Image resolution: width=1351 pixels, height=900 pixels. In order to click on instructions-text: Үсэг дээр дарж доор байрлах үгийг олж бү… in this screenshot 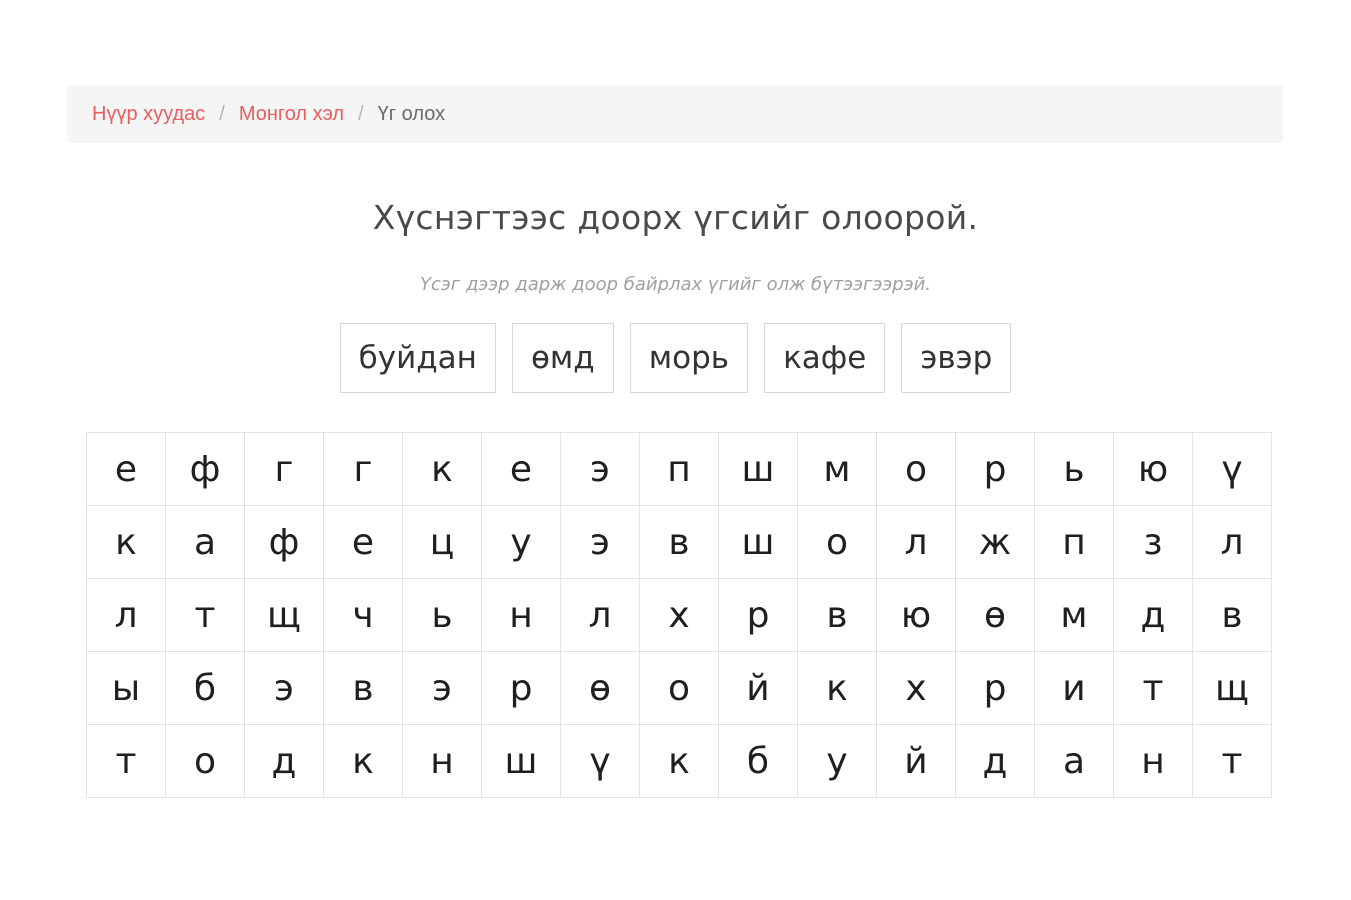, I will do `click(675, 284)`.